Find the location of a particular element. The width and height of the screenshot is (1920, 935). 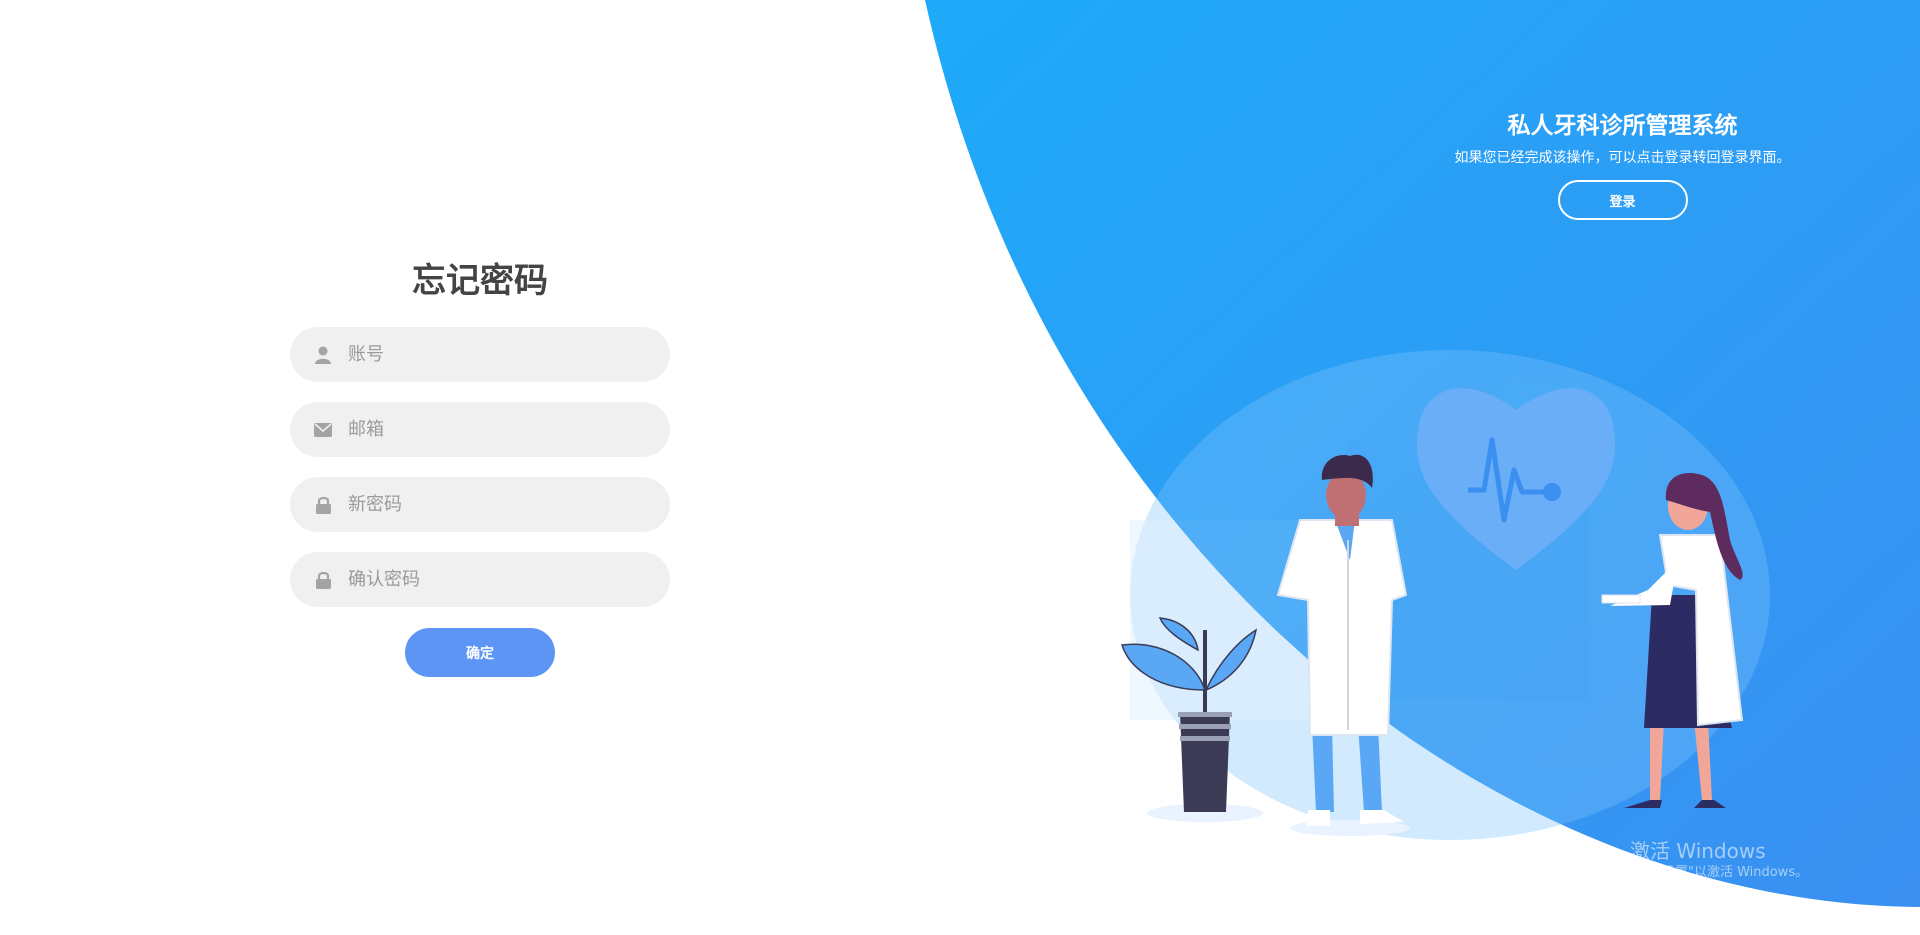

new-password-input is located at coordinates (498, 504).